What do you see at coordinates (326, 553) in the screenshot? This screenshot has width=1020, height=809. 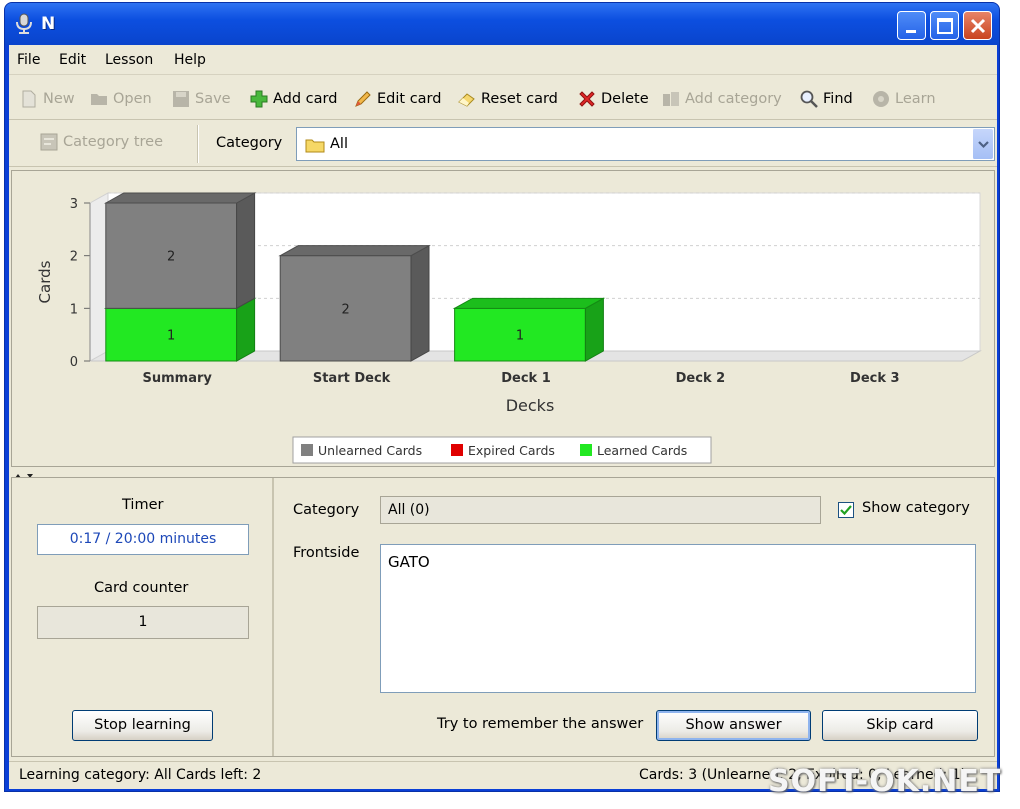 I see `frontside-label: Frontside` at bounding box center [326, 553].